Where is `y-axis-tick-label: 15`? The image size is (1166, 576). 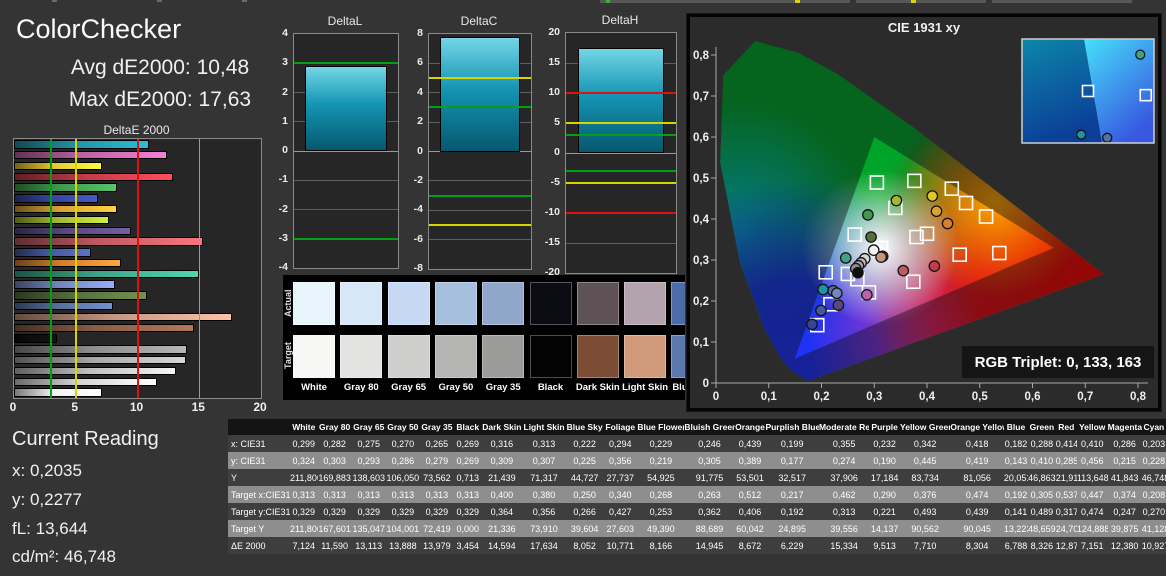 y-axis-tick-label: 15 is located at coordinates (554, 62).